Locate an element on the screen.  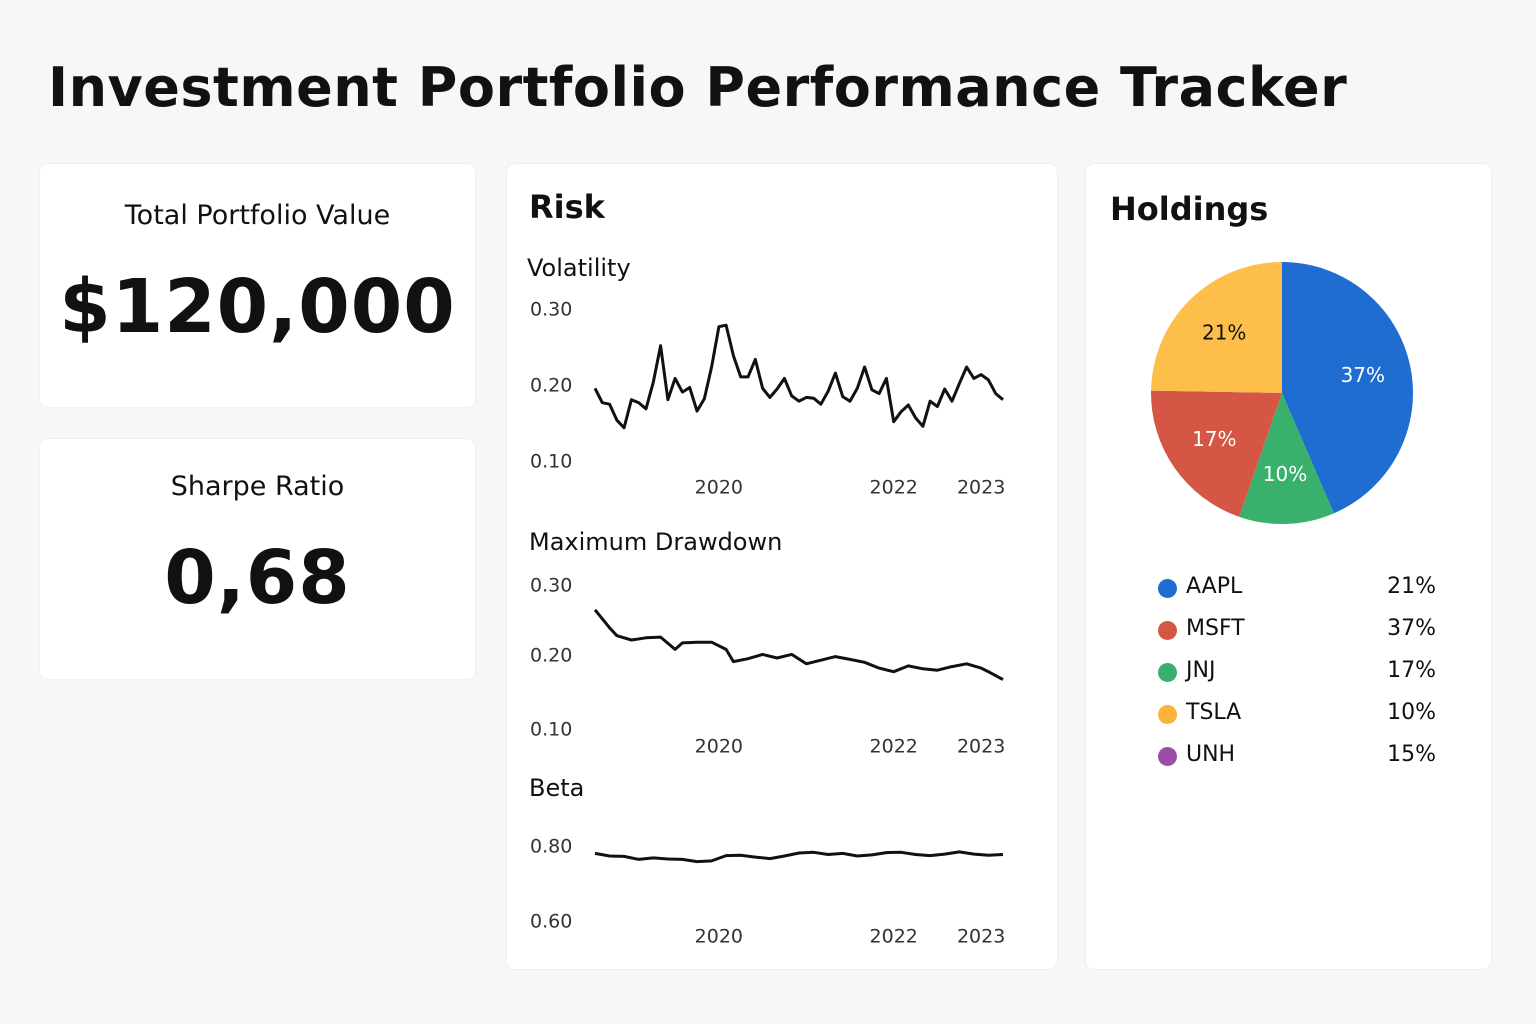
portfolio-value-card: Total Portfolio Value $120,000 is located at coordinates (257, 285).